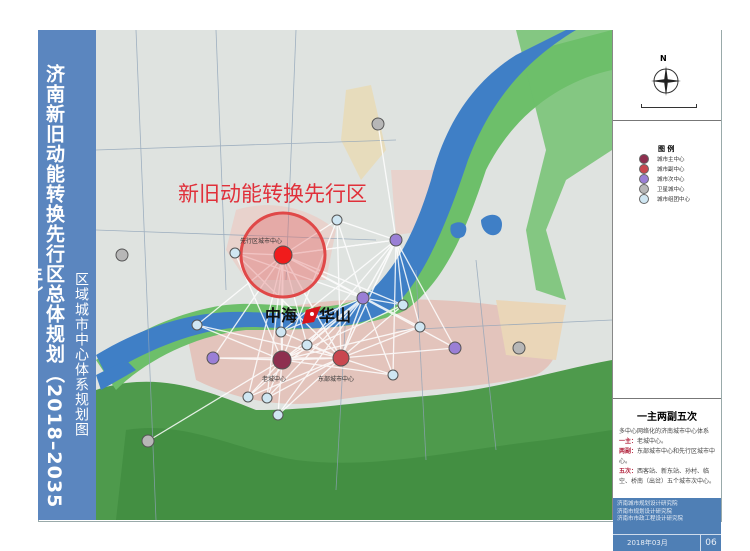  I want to click on compass-icon, so click(666, 81).